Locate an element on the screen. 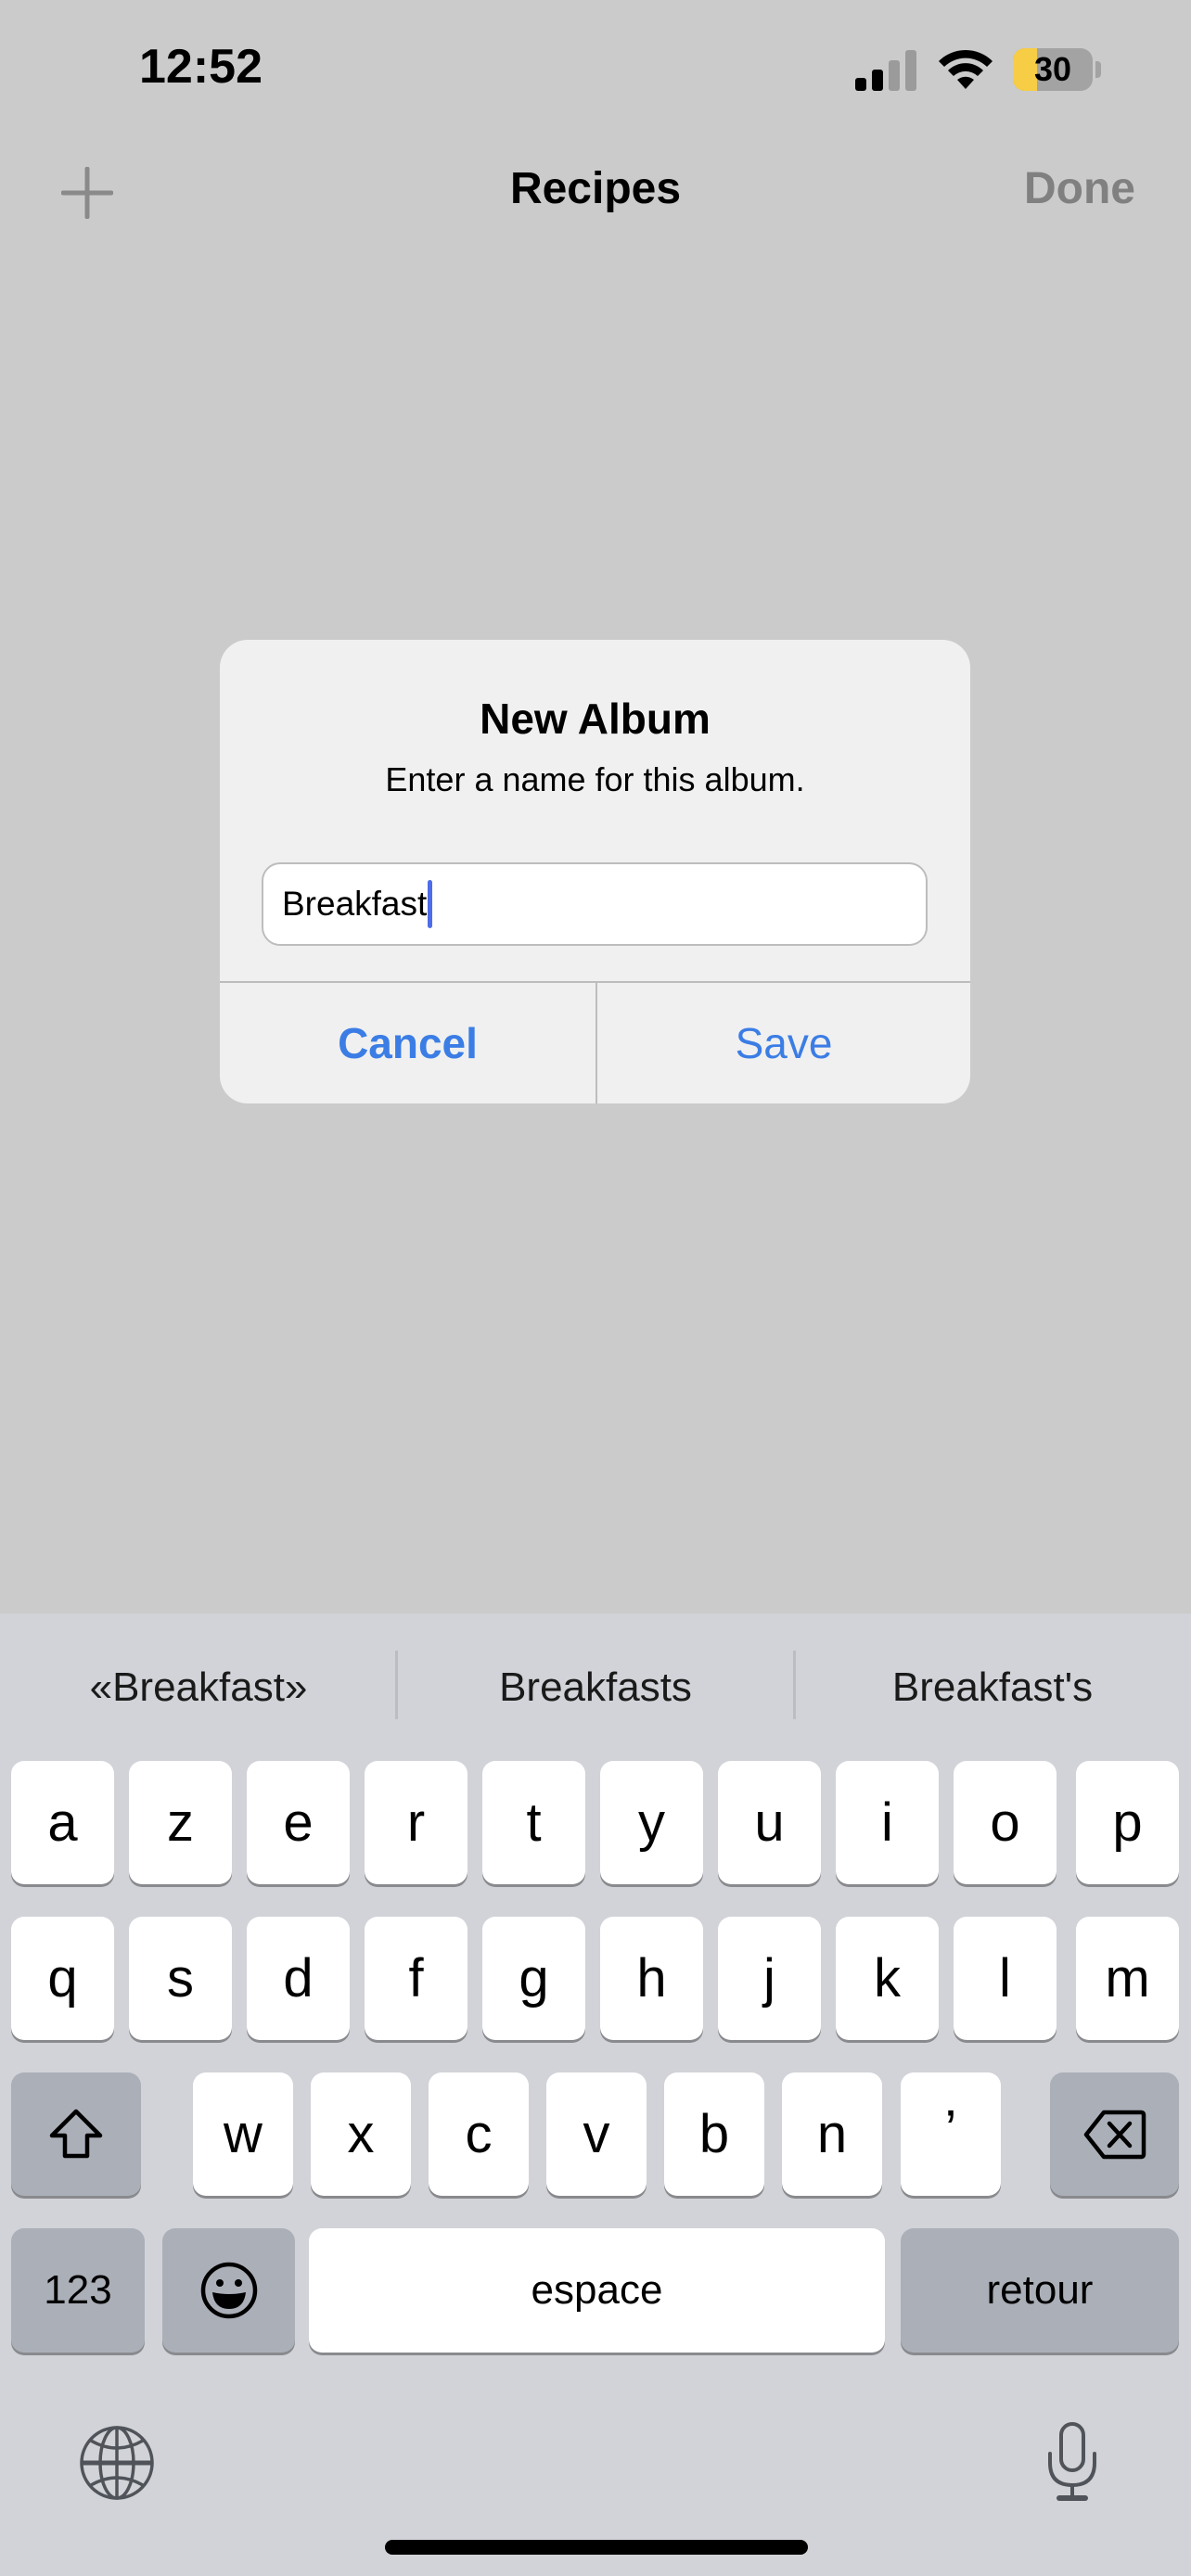 This screenshot has height=2576, width=1191. key-i: i is located at coordinates (887, 1822).